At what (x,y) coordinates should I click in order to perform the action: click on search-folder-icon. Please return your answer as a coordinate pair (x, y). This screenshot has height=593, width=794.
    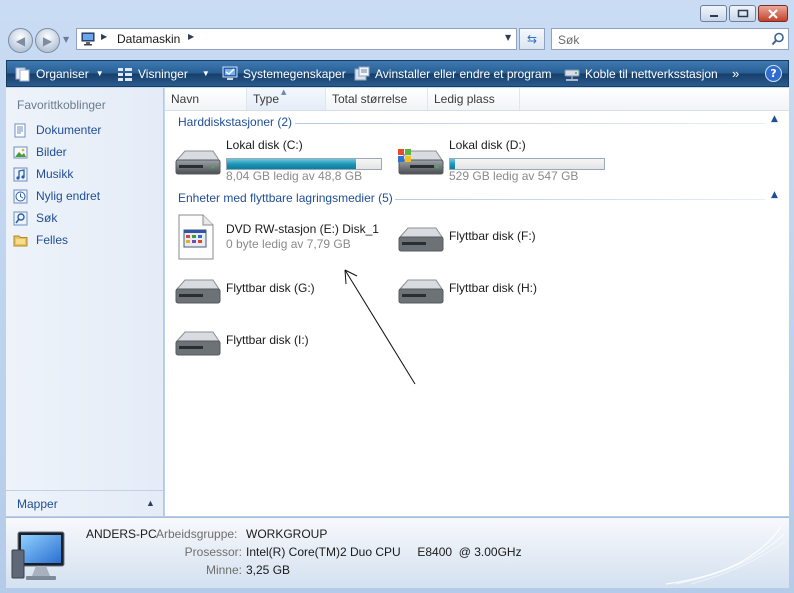
    Looking at the image, I should click on (20, 218).